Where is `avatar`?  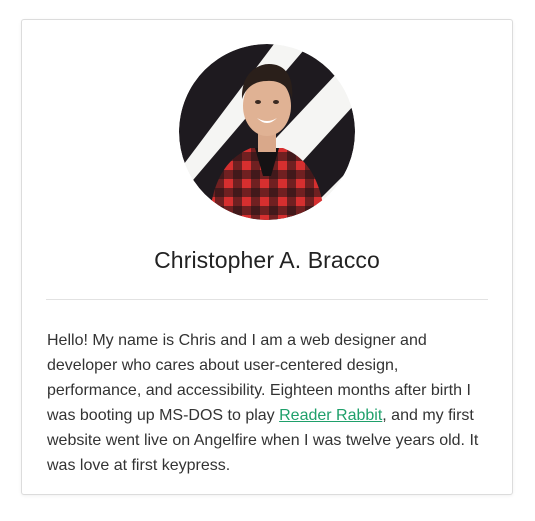 avatar is located at coordinates (267, 132).